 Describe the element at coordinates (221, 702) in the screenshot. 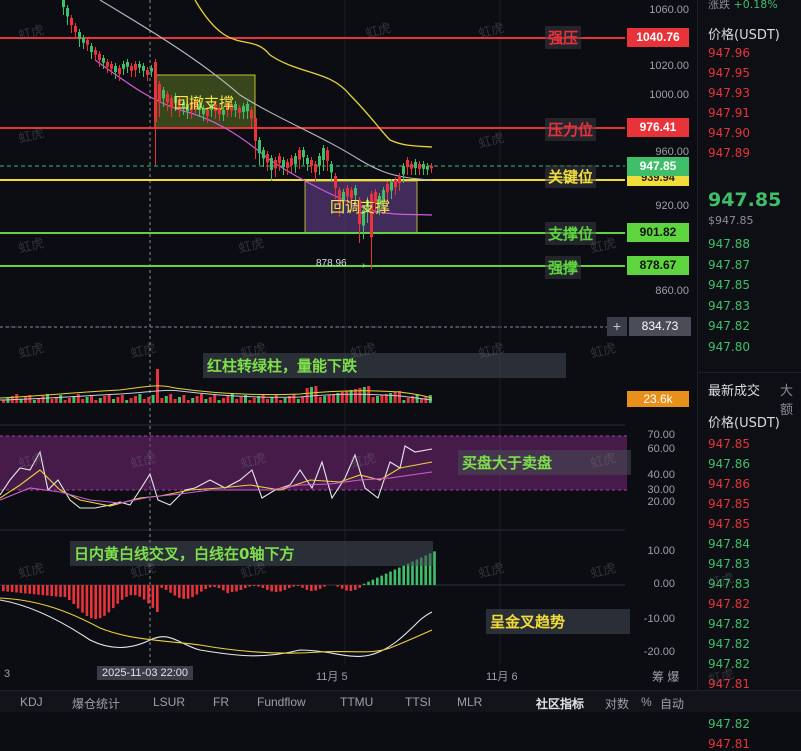

I see `tab-fr: FR` at that location.